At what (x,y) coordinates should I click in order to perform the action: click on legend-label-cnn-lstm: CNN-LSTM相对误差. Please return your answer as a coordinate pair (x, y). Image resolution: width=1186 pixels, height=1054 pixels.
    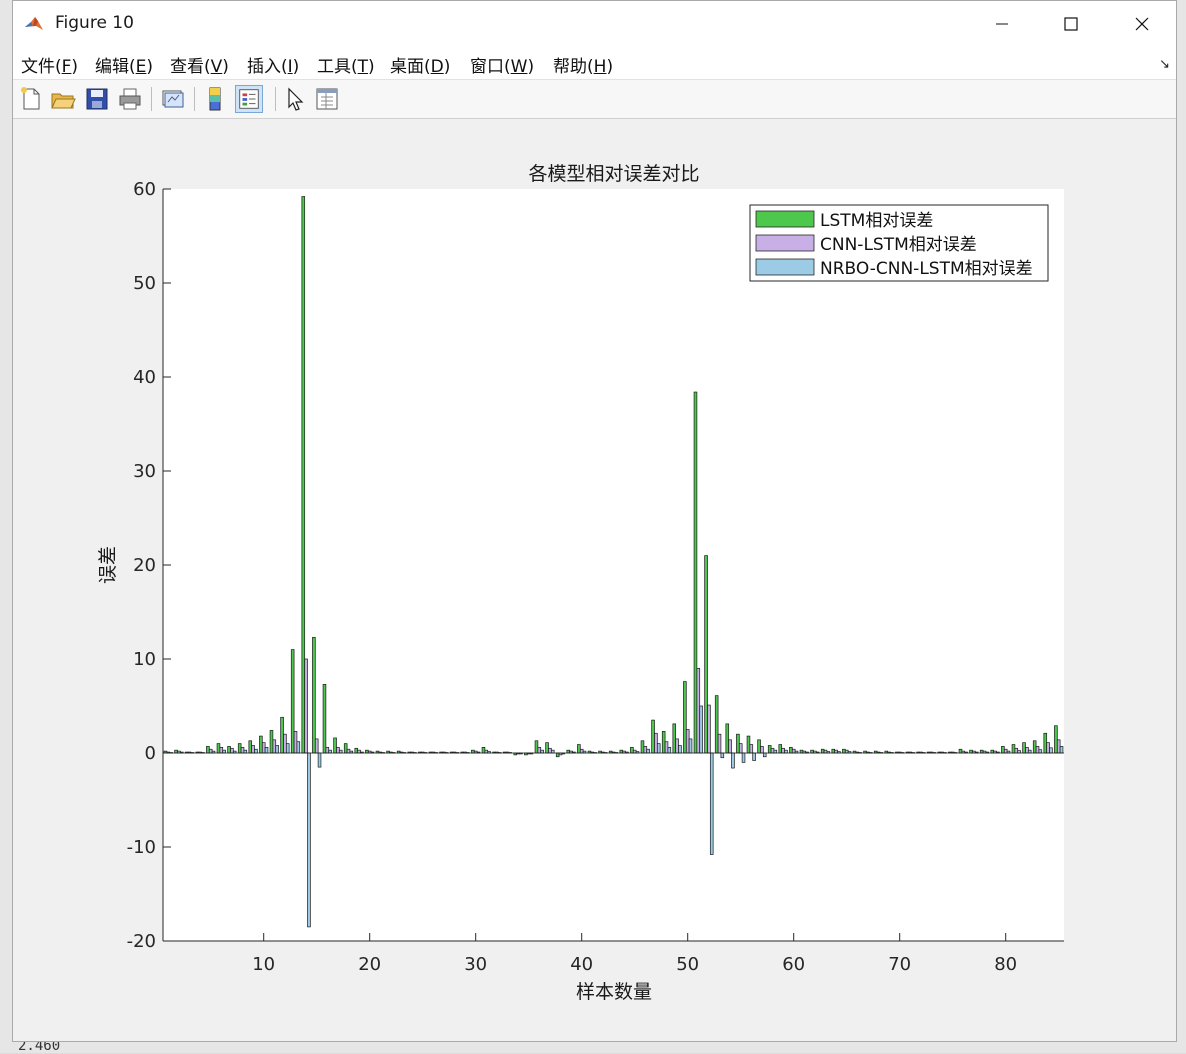
    Looking at the image, I should click on (898, 245).